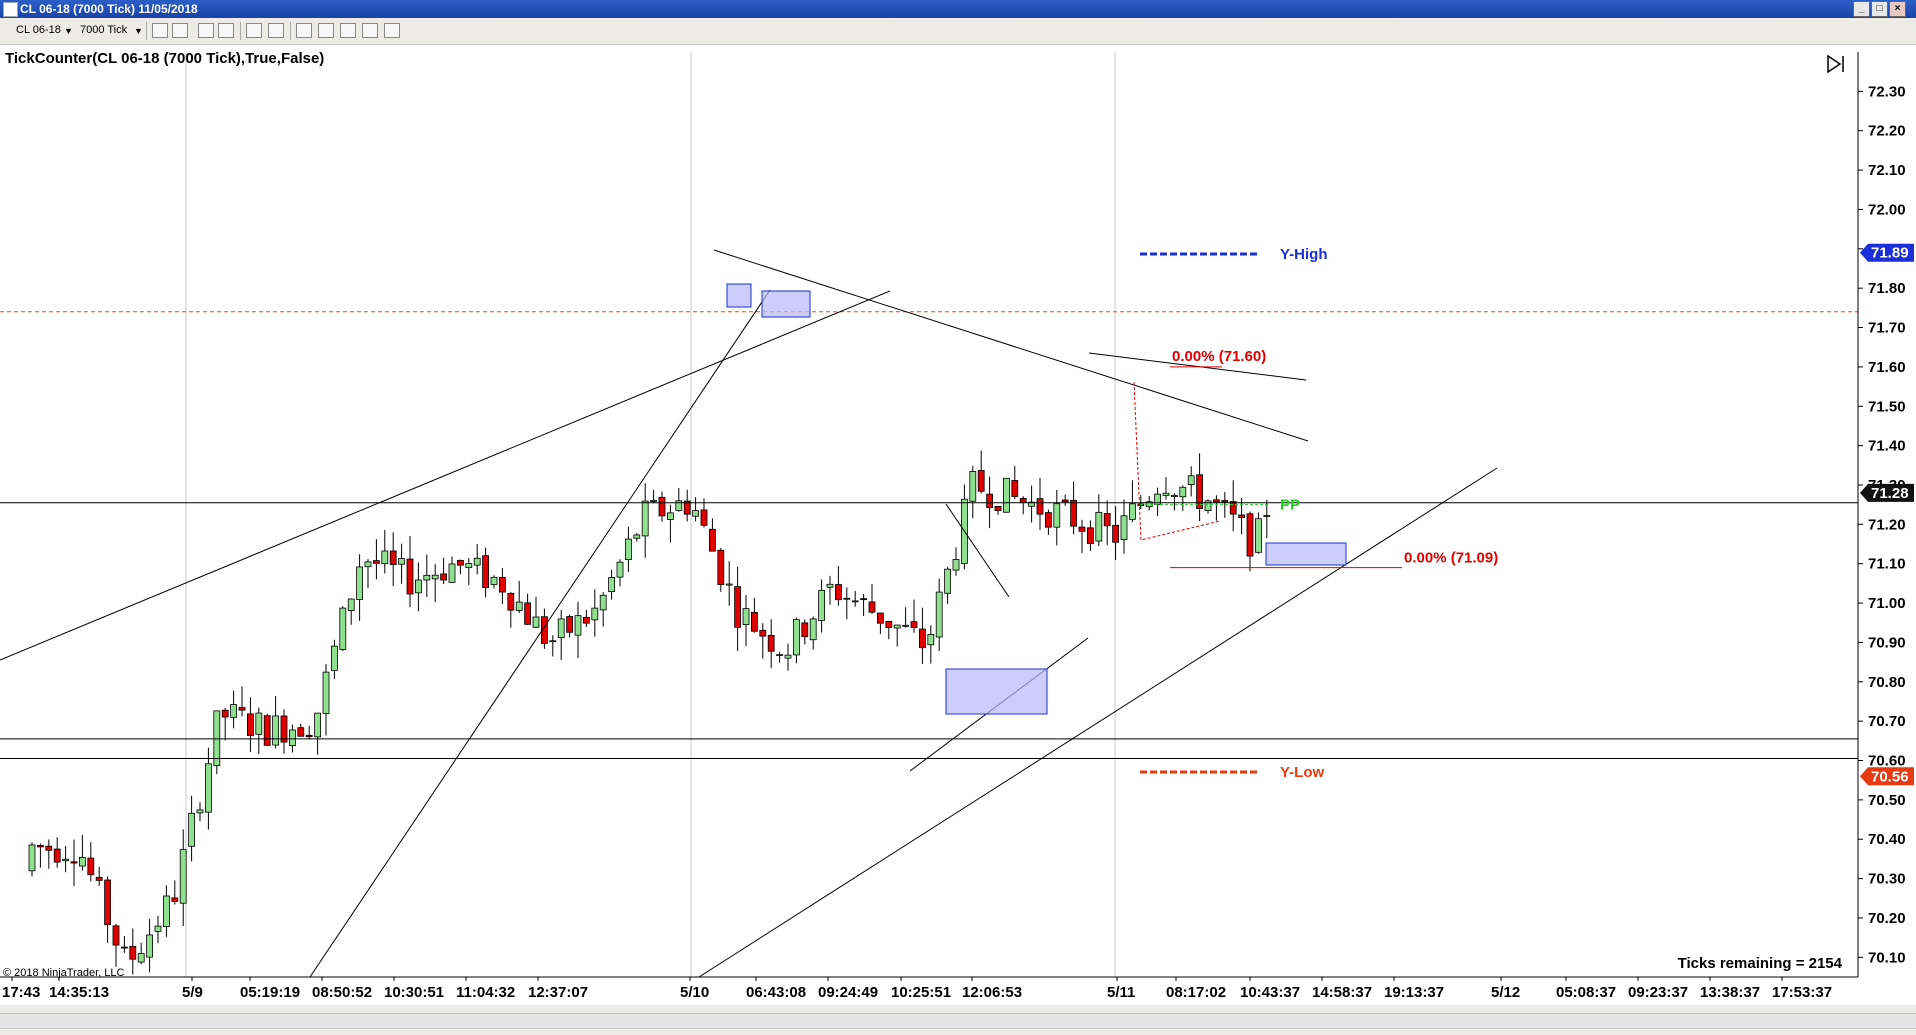 The width and height of the screenshot is (1916, 1035). I want to click on price-tick-label: 70.10, so click(1887, 957).